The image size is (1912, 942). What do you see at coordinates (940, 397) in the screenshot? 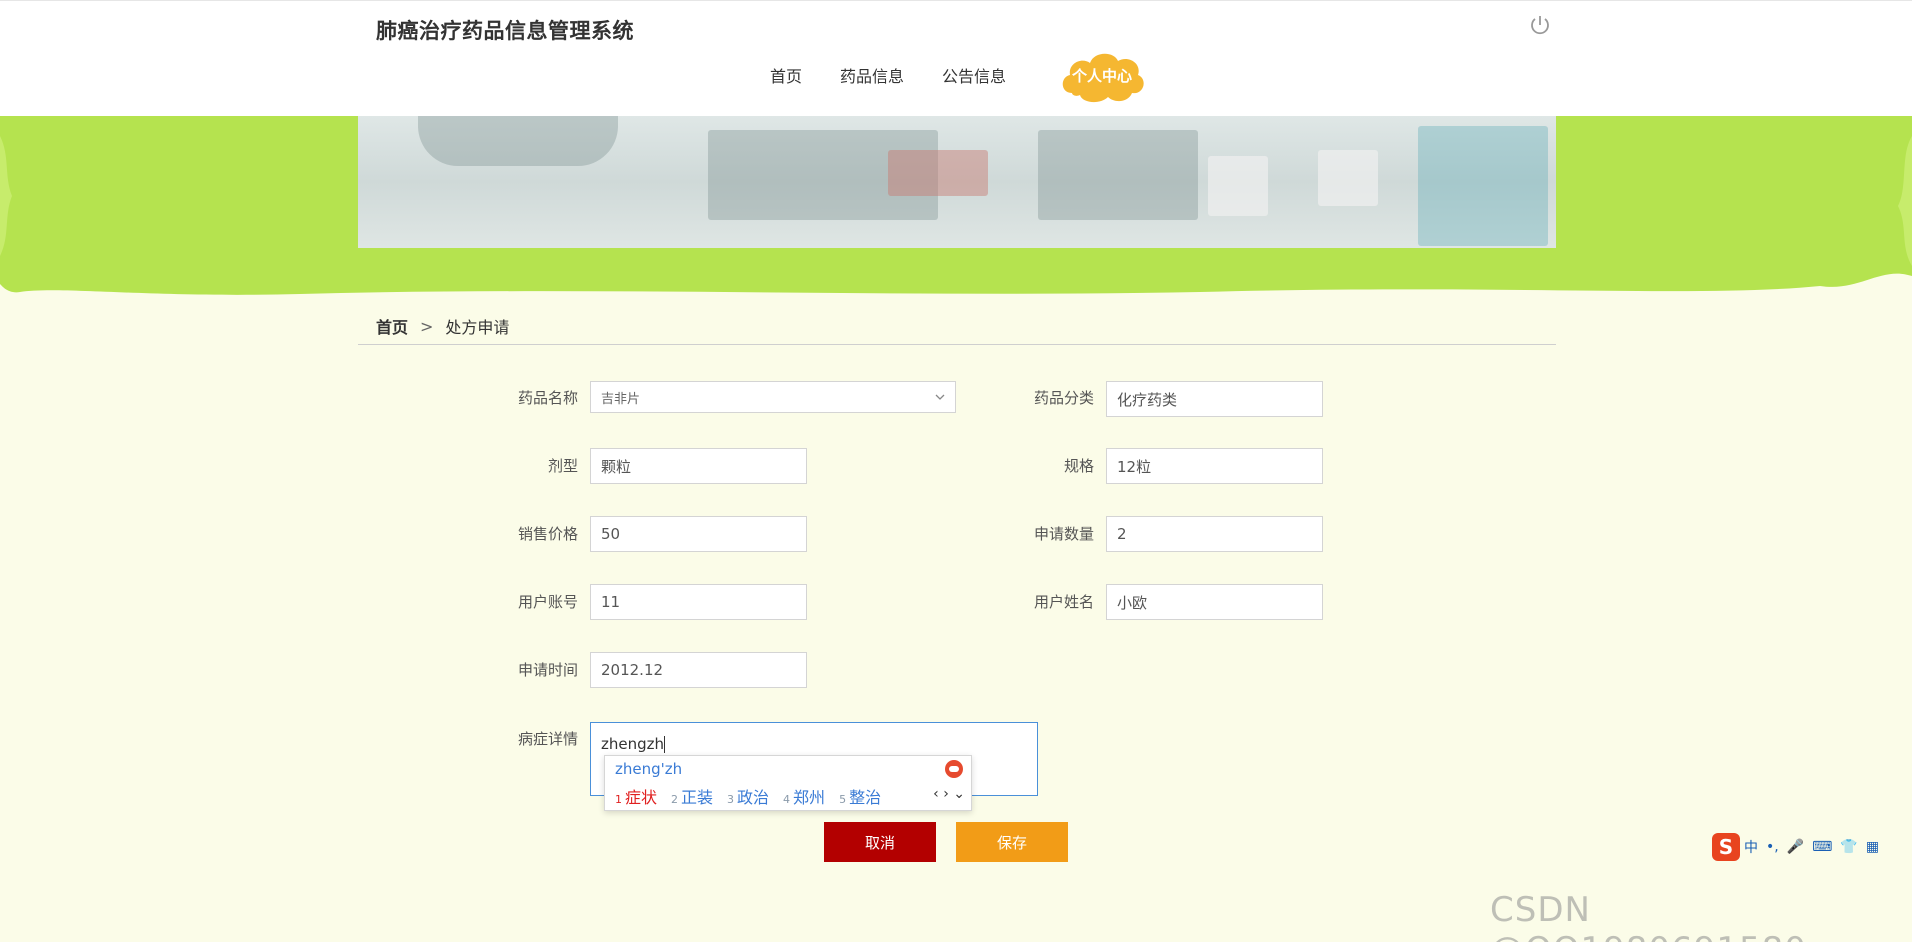
I see `chevron-down-icon` at bounding box center [940, 397].